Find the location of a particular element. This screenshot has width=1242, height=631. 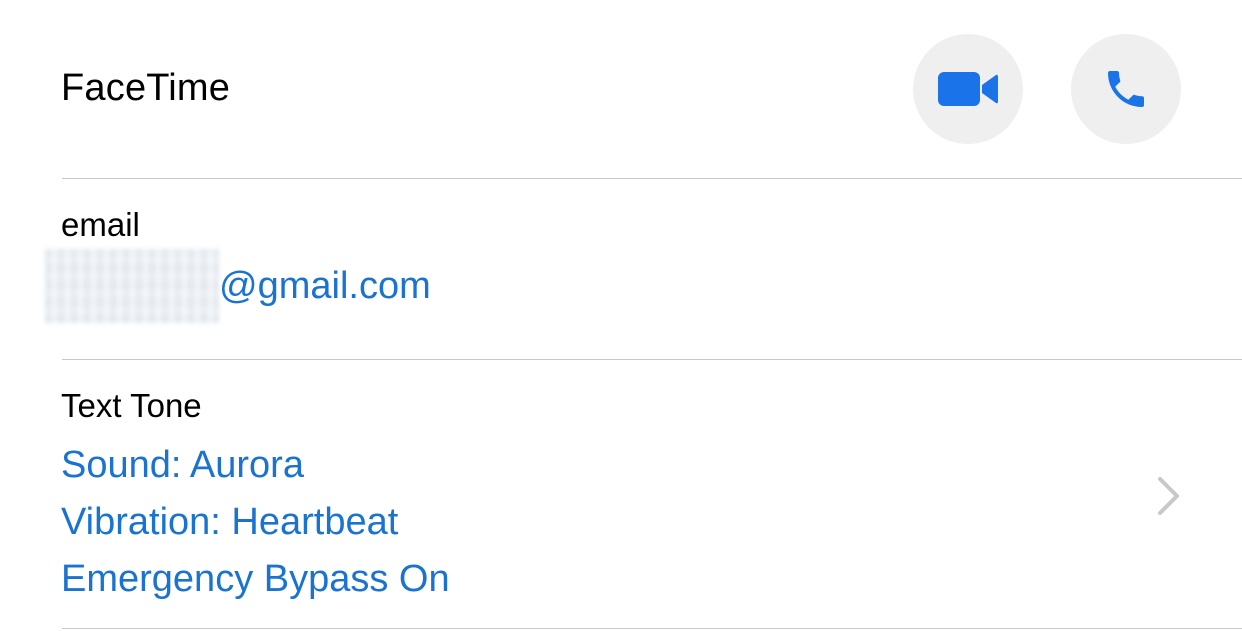

text-tone-label: Text Tone is located at coordinates (131, 405).